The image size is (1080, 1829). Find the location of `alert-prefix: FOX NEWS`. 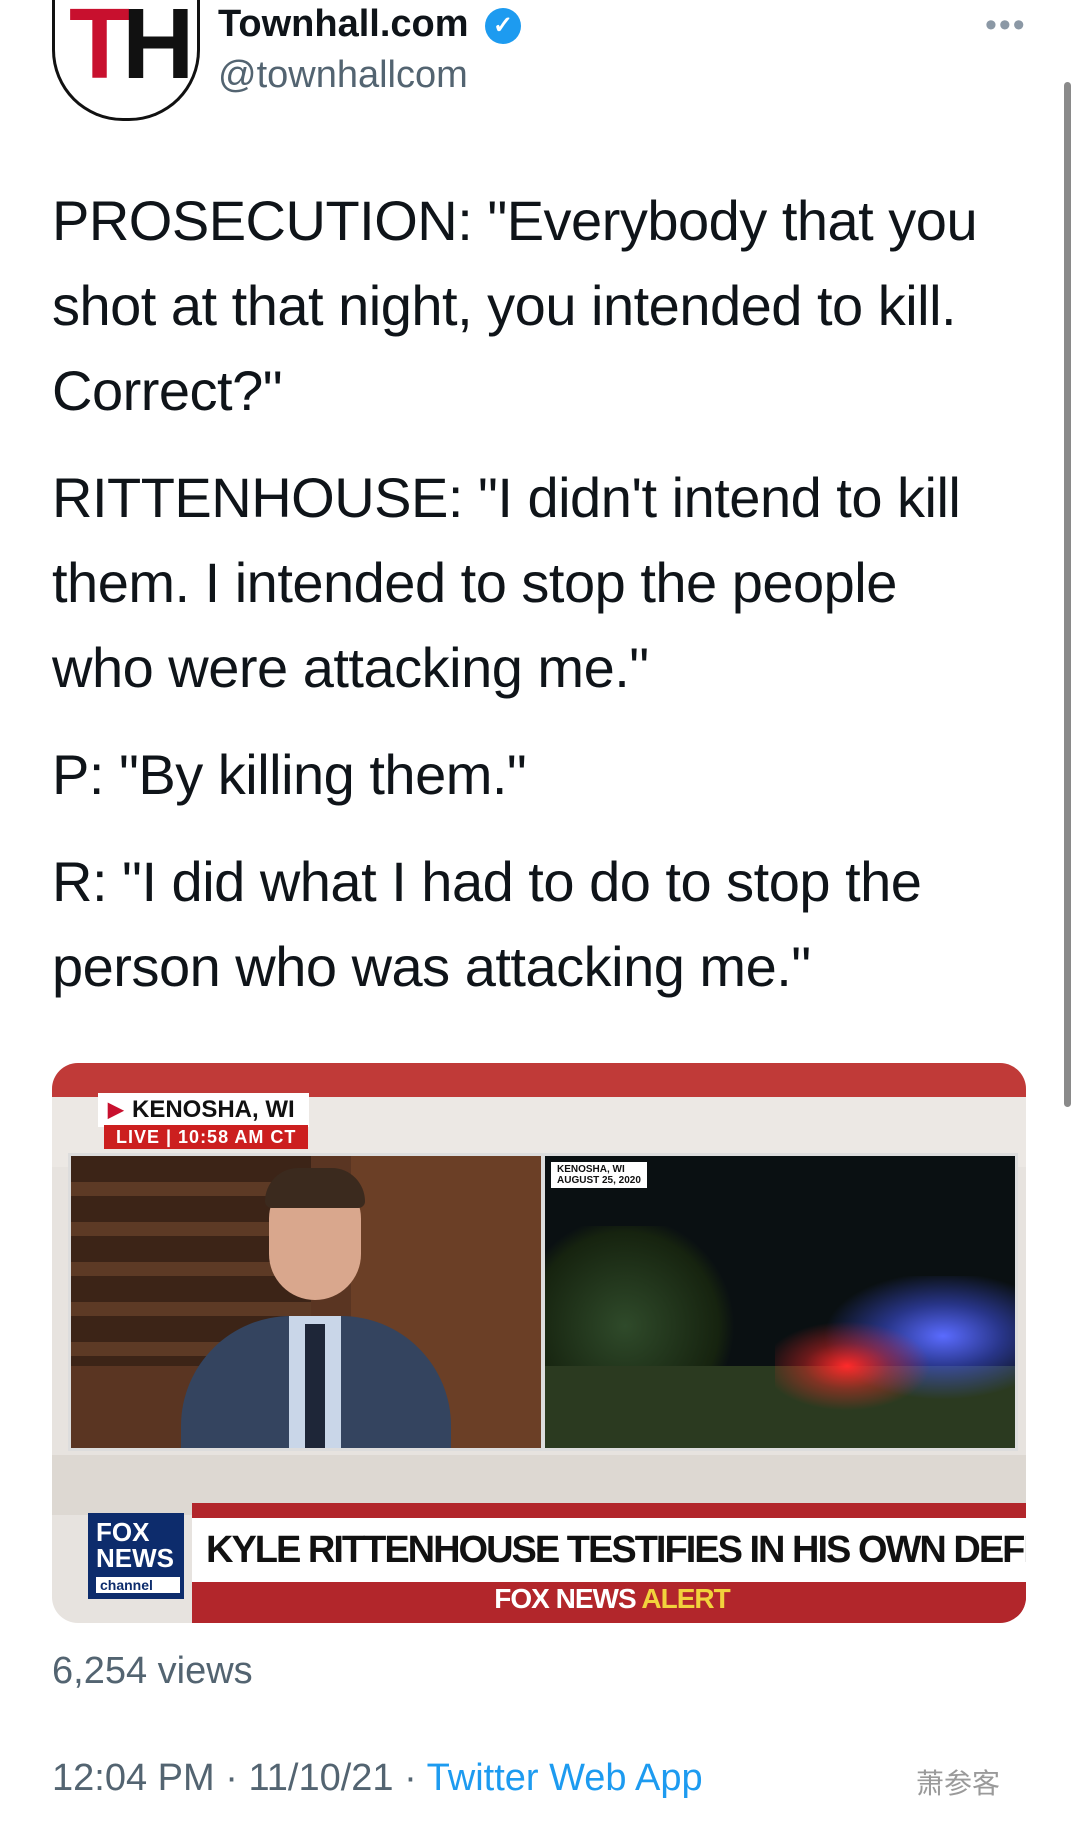

alert-prefix: FOX NEWS is located at coordinates (565, 1598).